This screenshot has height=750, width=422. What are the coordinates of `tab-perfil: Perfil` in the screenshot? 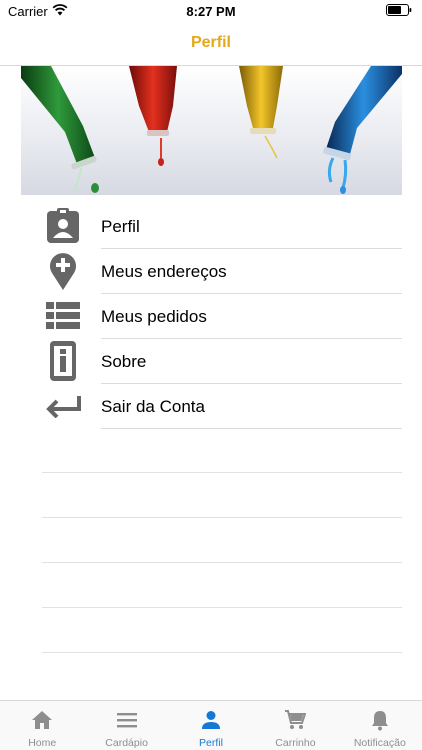 It's located at (211, 725).